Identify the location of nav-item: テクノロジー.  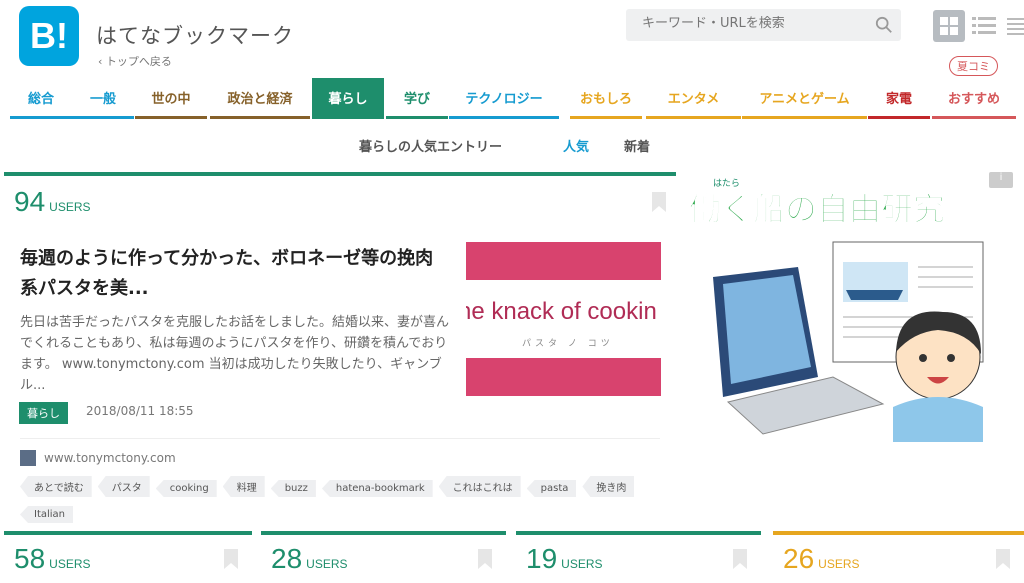
(504, 98).